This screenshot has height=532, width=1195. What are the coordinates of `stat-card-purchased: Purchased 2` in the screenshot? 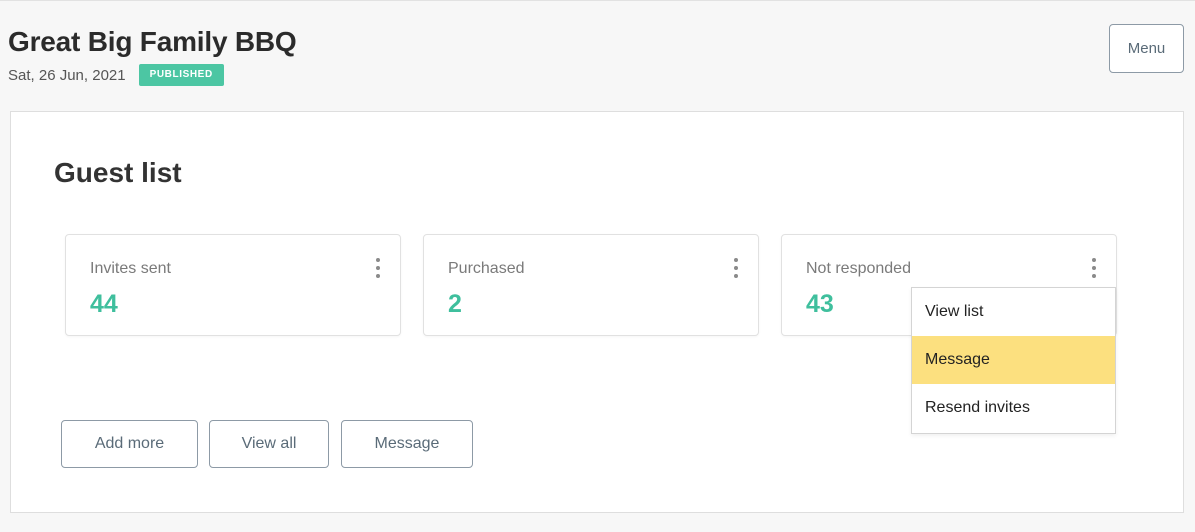 It's located at (591, 285).